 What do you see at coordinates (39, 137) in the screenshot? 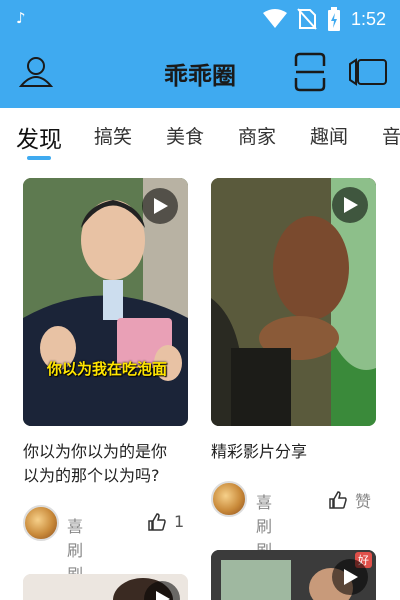
I see `tab-discover: 发现` at bounding box center [39, 137].